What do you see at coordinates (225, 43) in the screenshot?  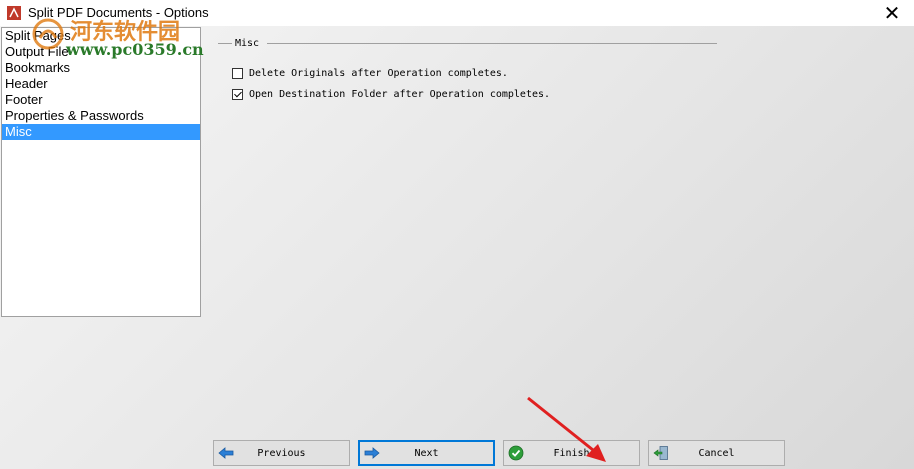 I see `group-divider-left` at bounding box center [225, 43].